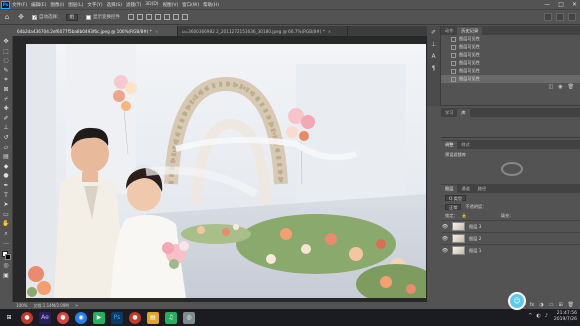 This screenshot has width=580, height=326. I want to click on menu-layer: 图层(L), so click(75, 5).